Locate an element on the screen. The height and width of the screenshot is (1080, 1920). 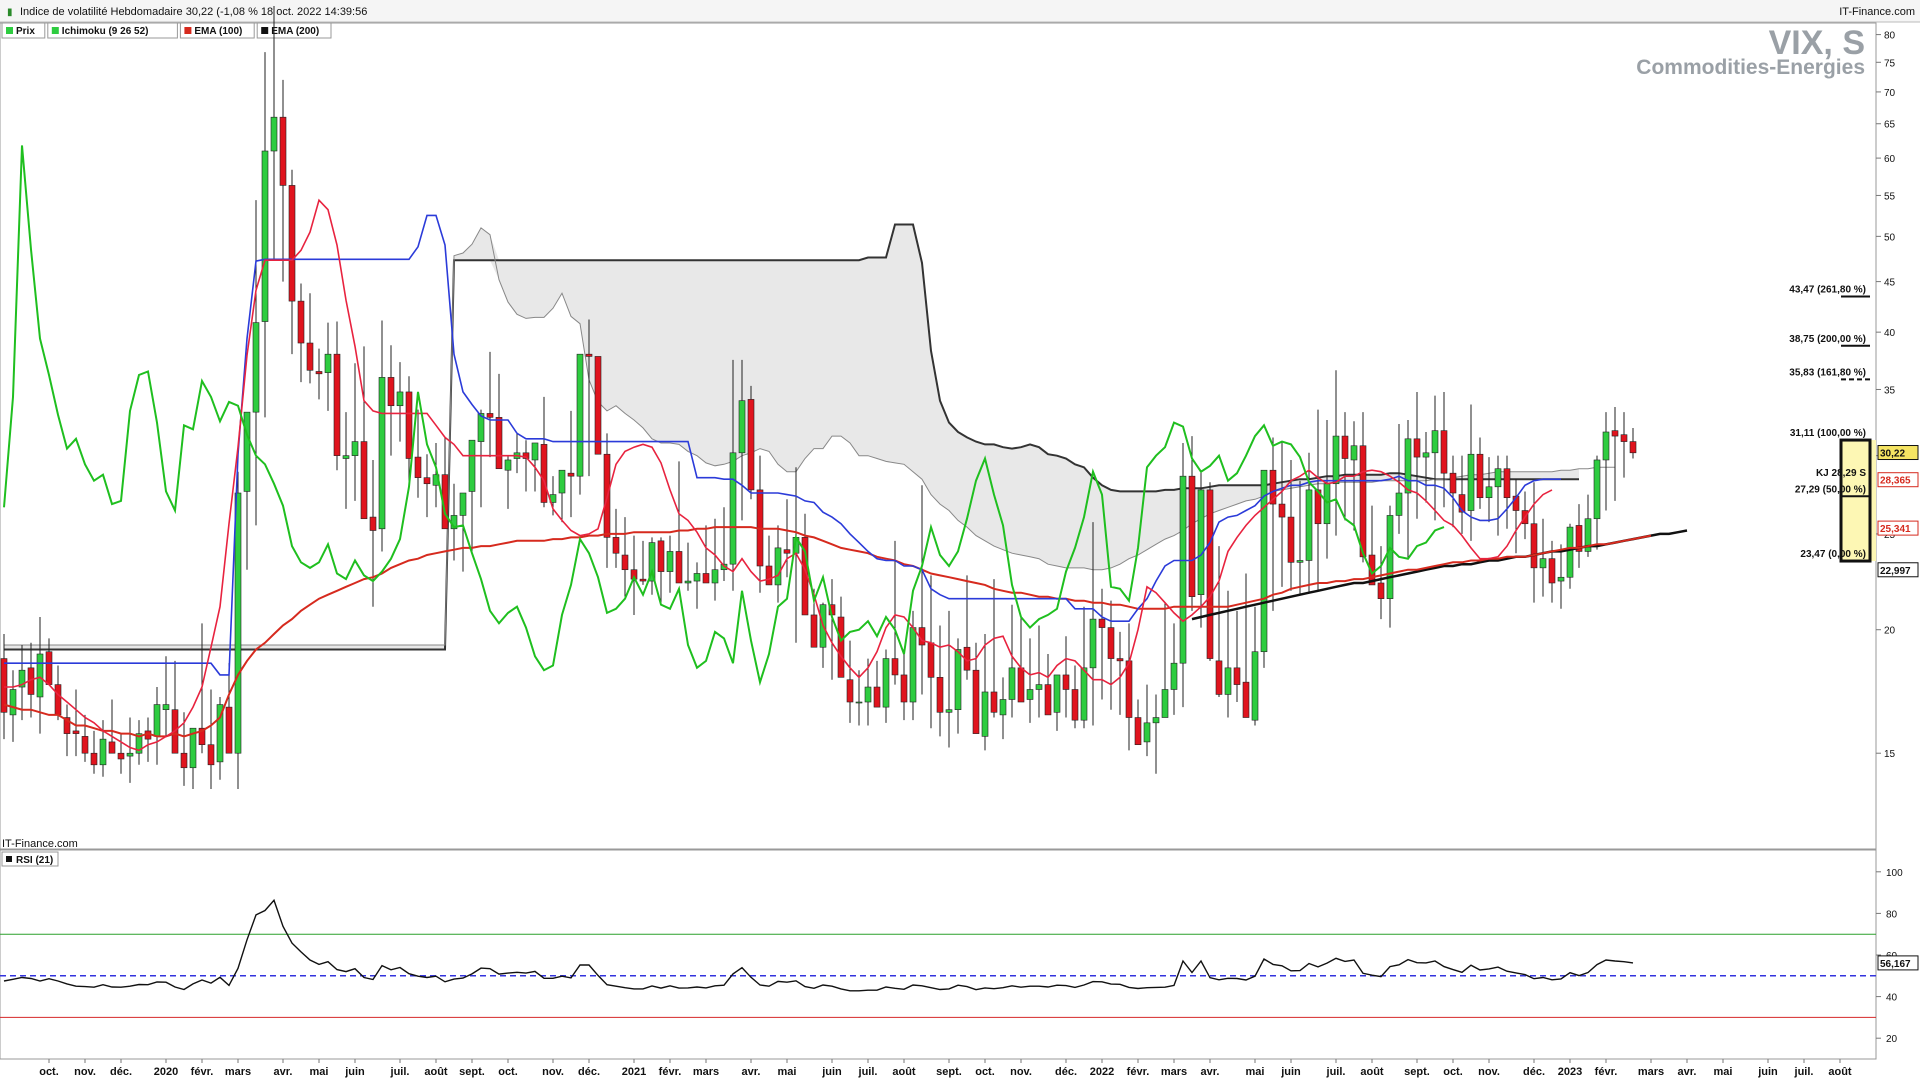
rsi-tick-label: 80 is located at coordinates (1892, 914).